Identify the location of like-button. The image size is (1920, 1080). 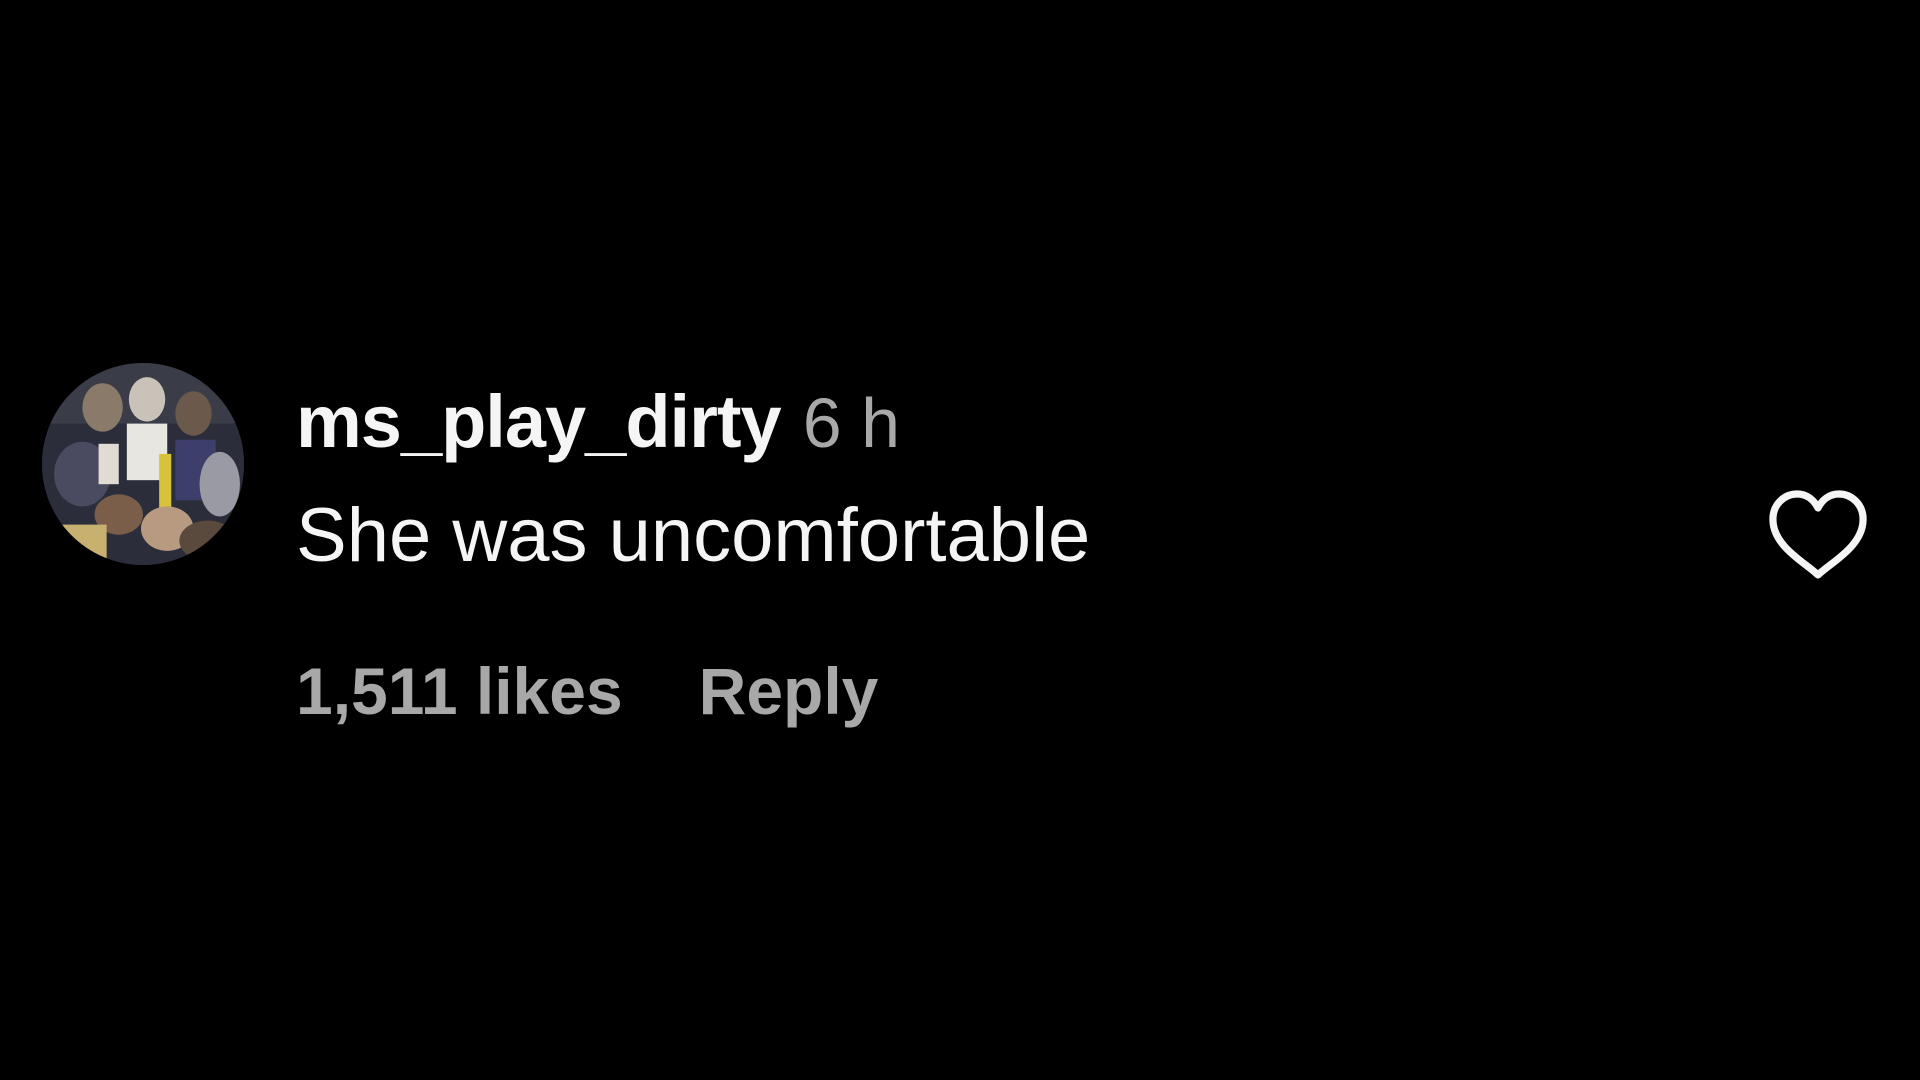
(1818, 535).